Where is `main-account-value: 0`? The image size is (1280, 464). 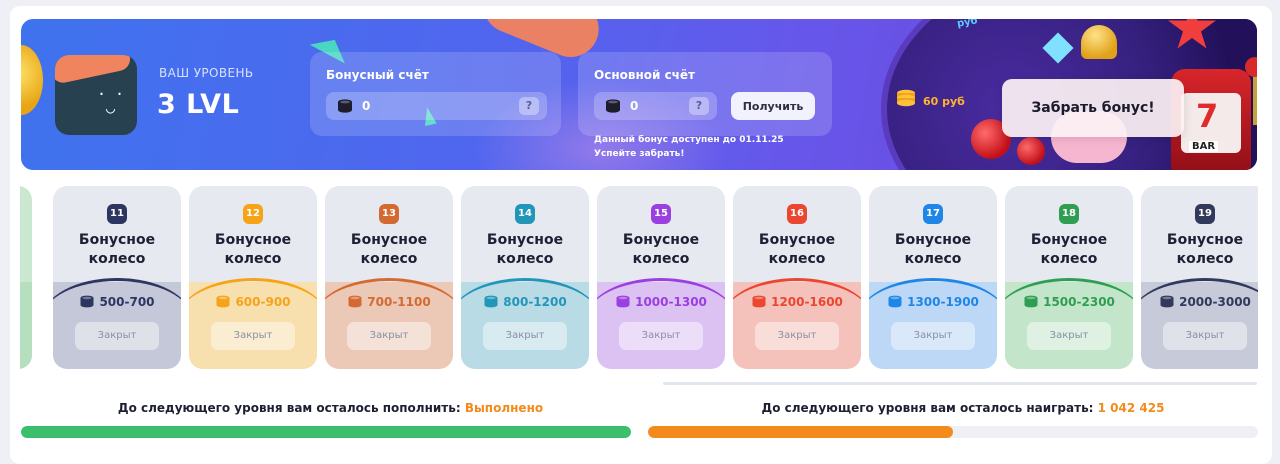 main-account-value: 0 is located at coordinates (634, 106).